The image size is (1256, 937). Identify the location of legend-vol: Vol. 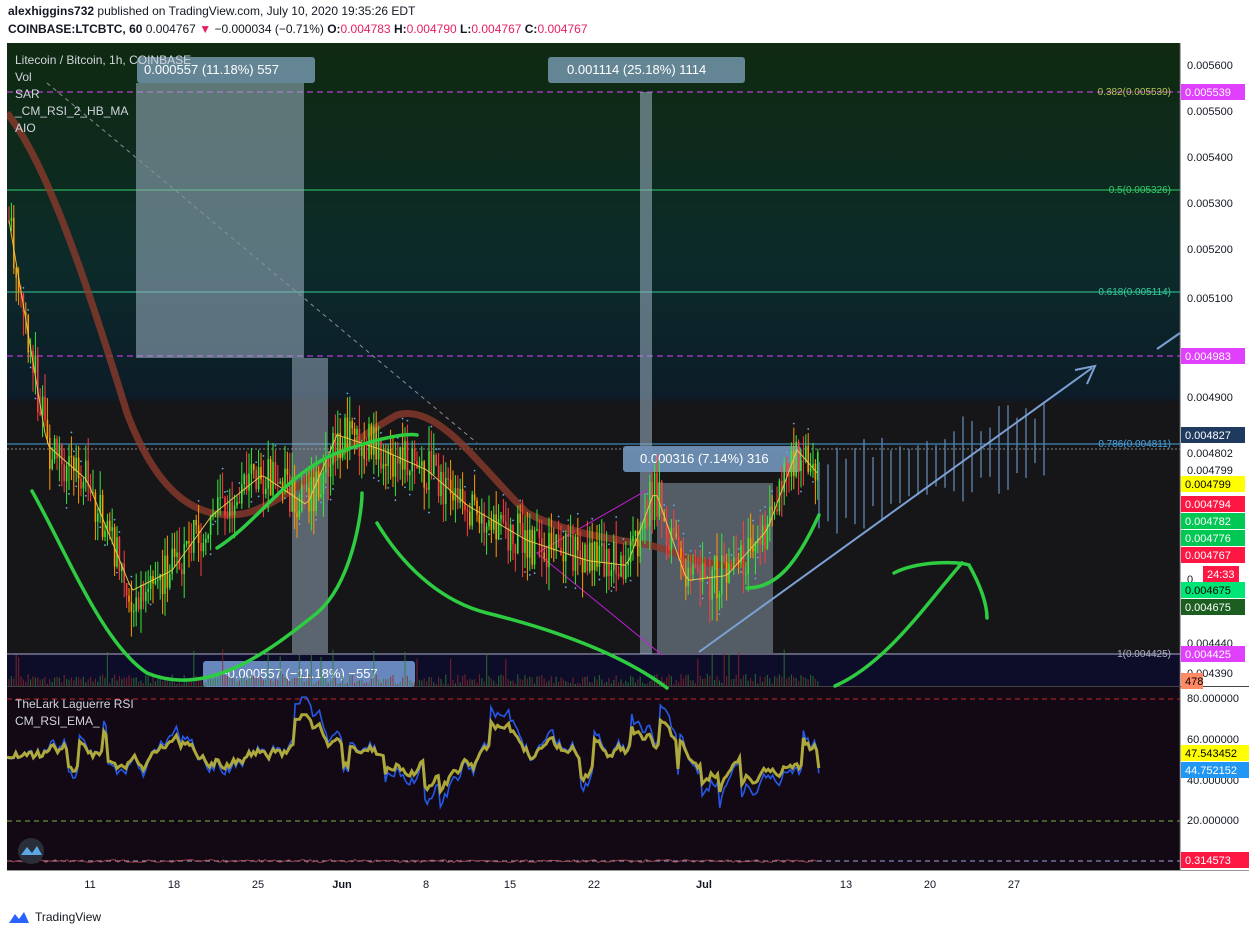
(23, 77).